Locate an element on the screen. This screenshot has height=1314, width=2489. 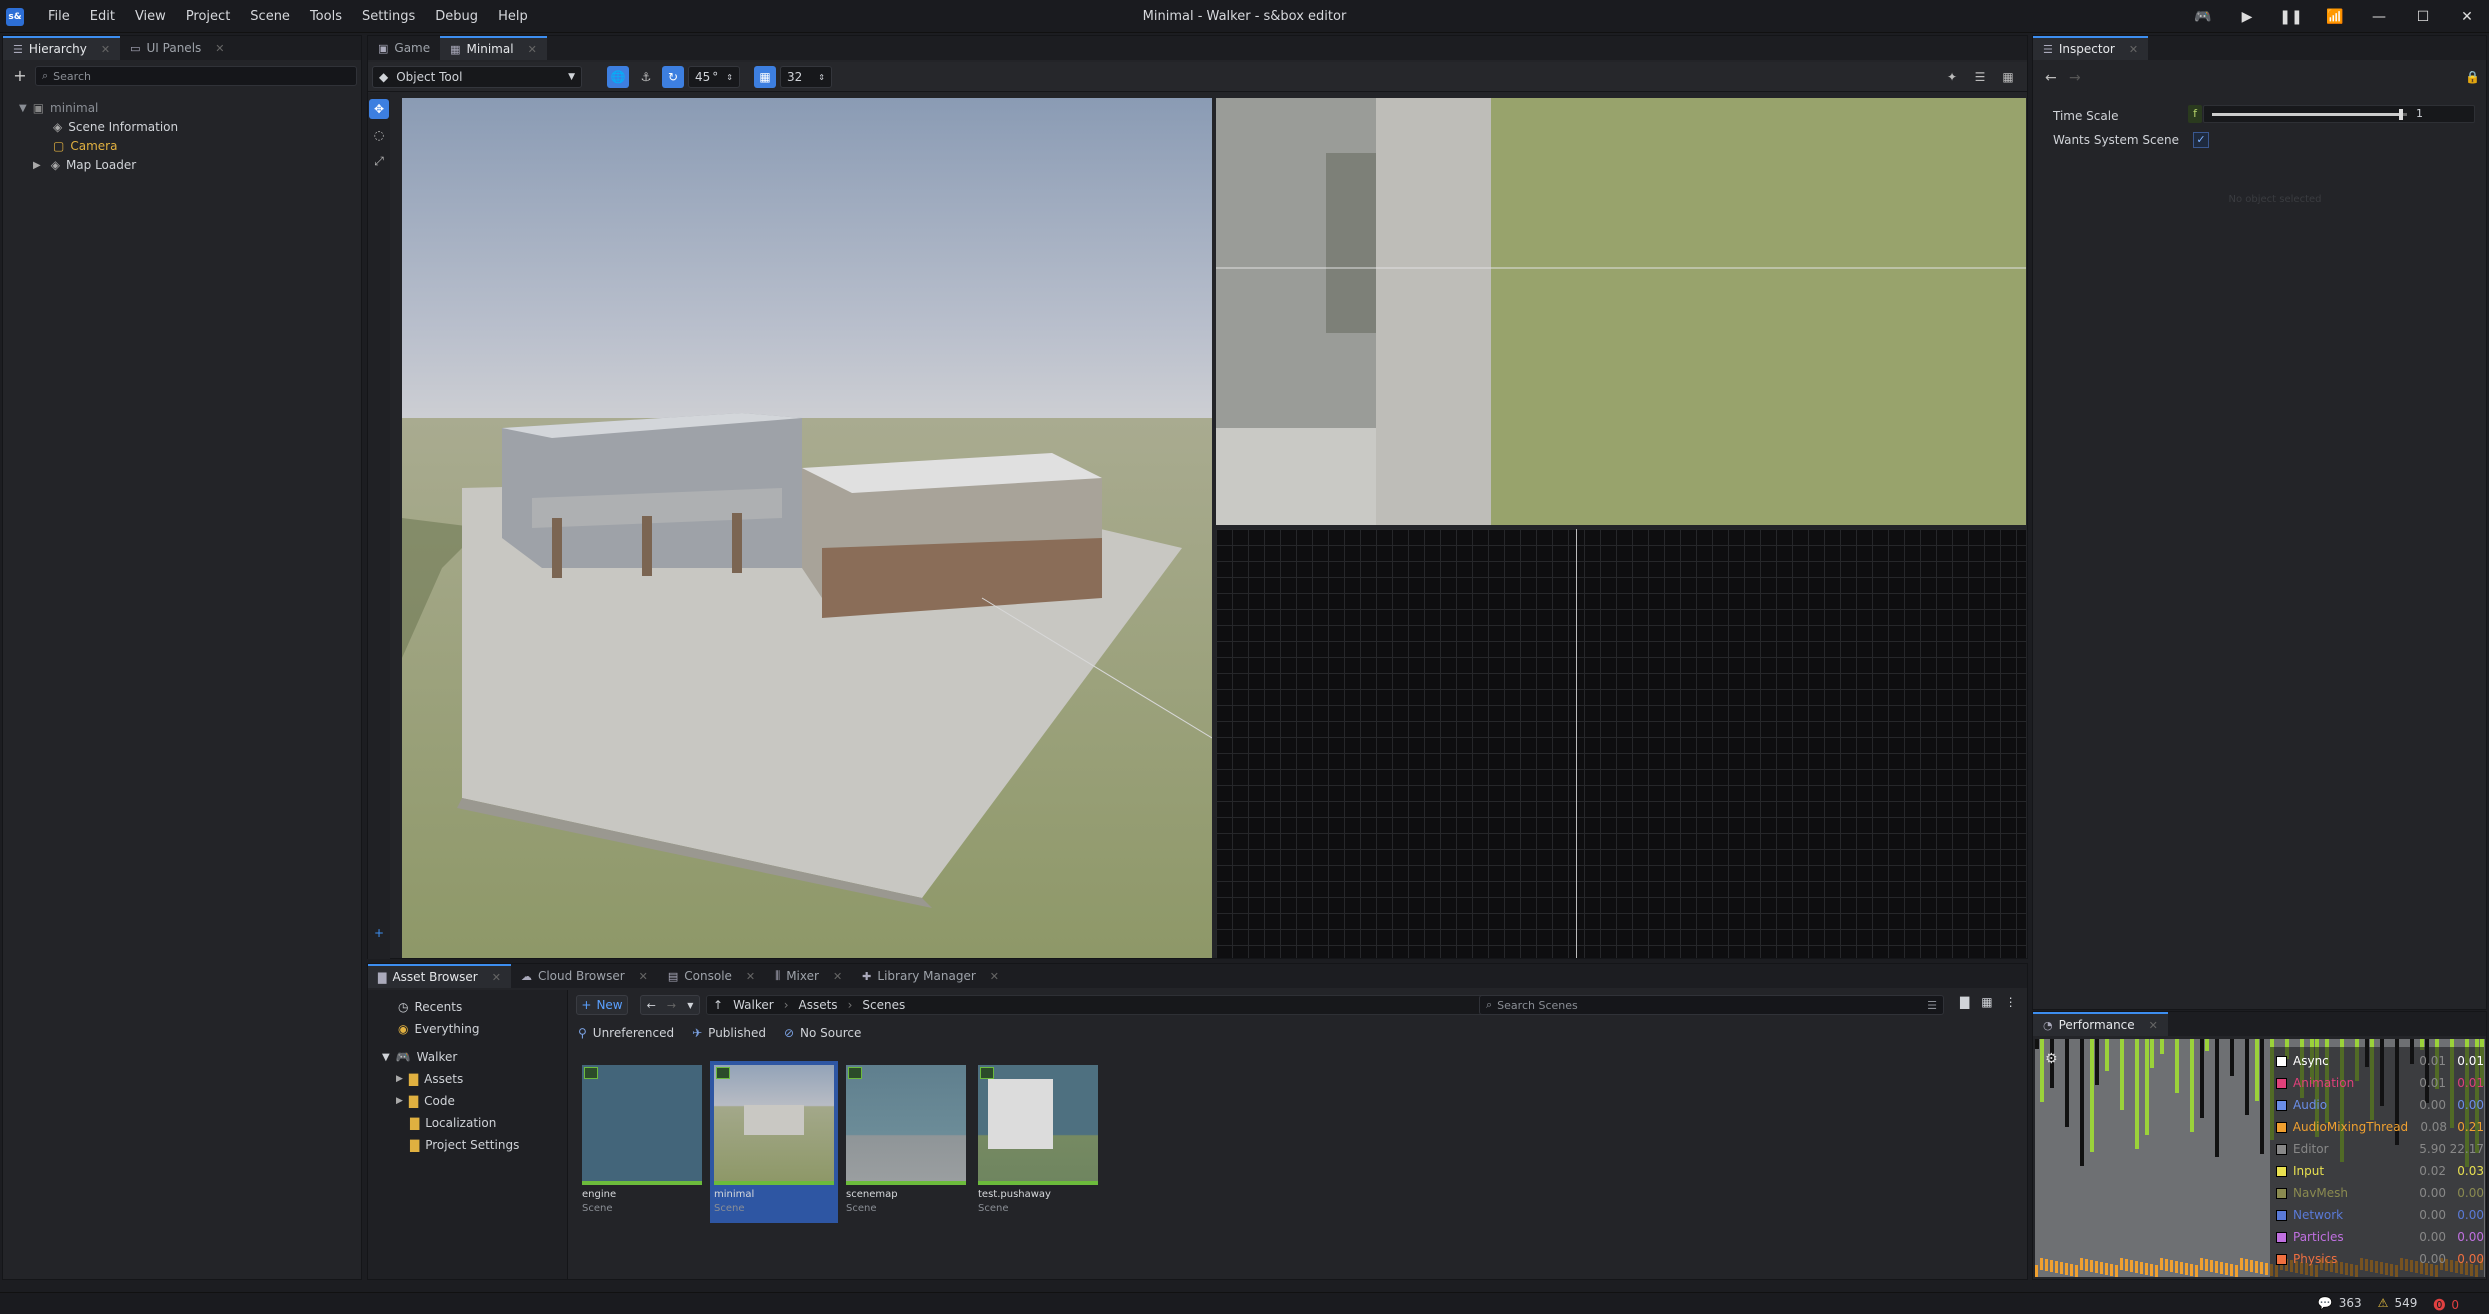
tab-mixer: ⫼ Mixer ✕ is located at coordinates (808, 976).